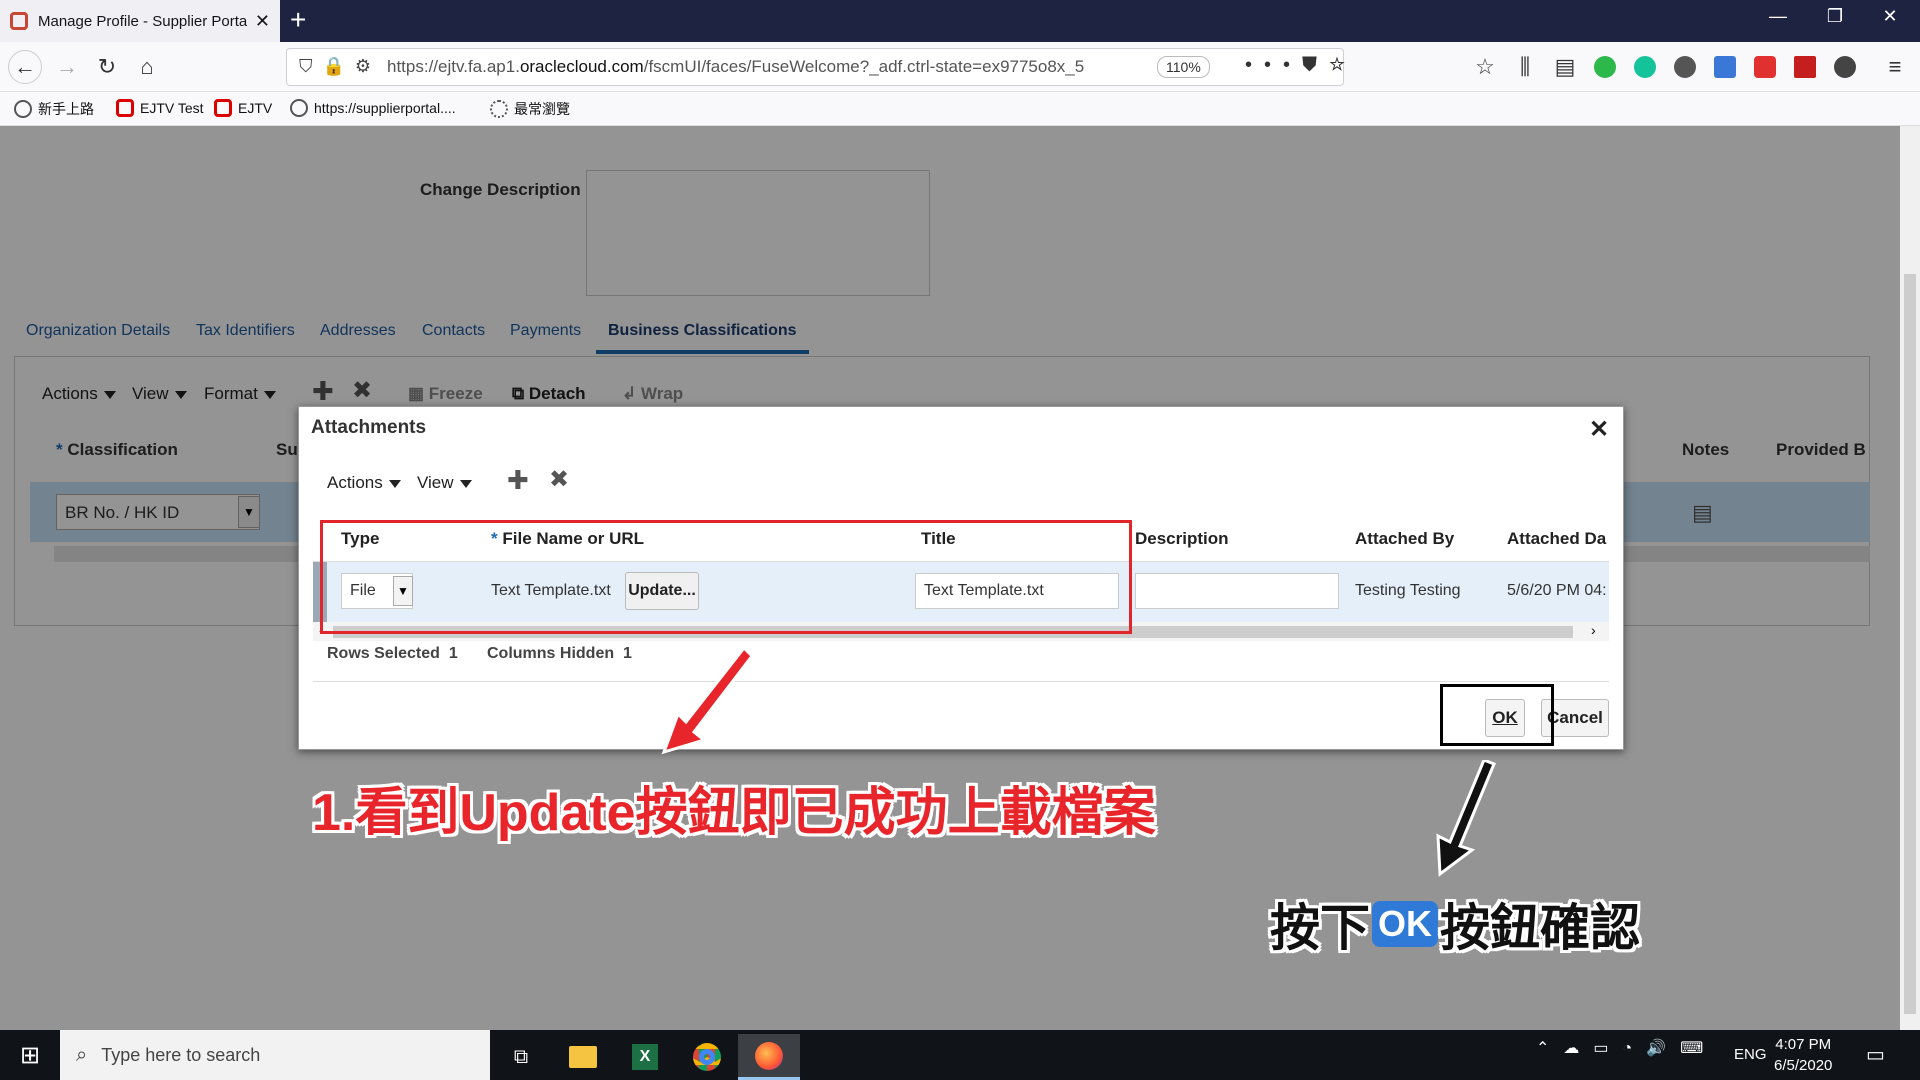 The width and height of the screenshot is (1920, 1080). I want to click on scroll-right-icon: ›, so click(1593, 630).